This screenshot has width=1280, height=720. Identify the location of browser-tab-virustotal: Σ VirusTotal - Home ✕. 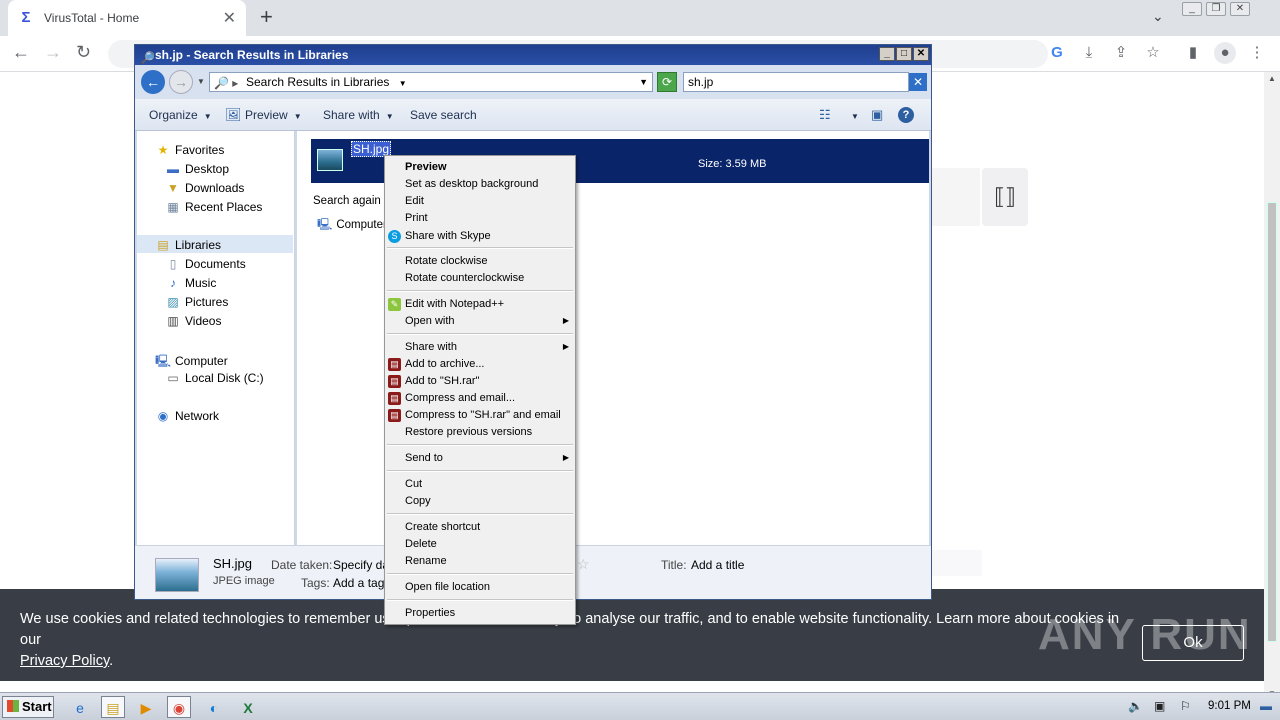
(127, 18).